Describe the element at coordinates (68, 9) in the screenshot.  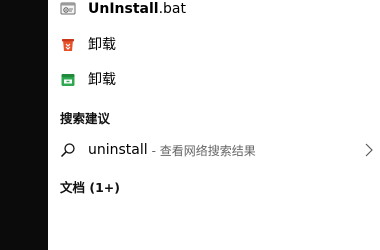
I see `bat-file-icon` at that location.